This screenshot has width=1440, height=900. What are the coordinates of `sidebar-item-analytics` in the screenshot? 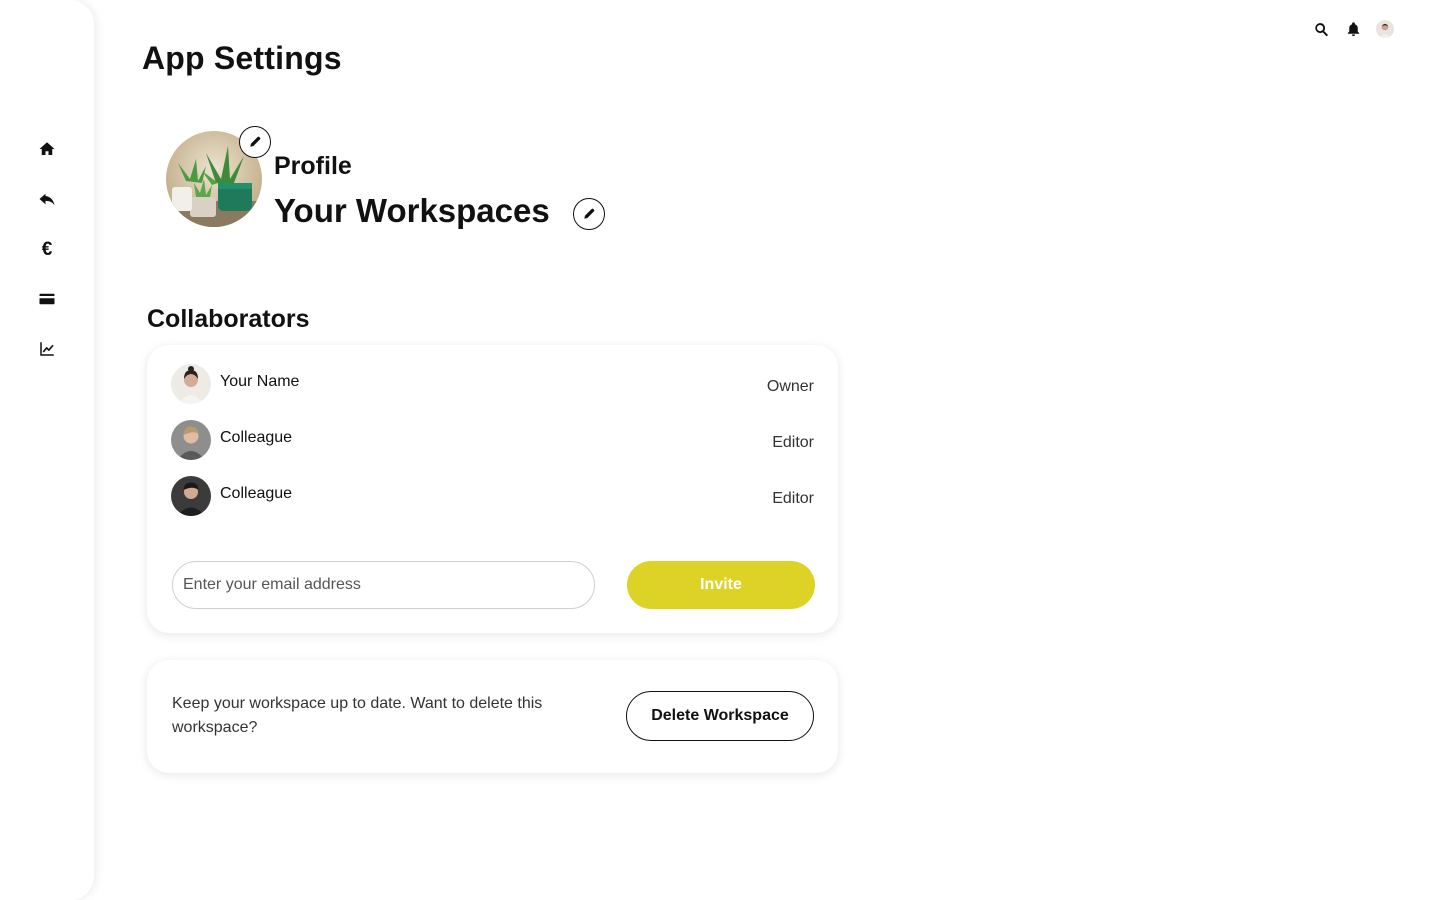 It's located at (47, 349).